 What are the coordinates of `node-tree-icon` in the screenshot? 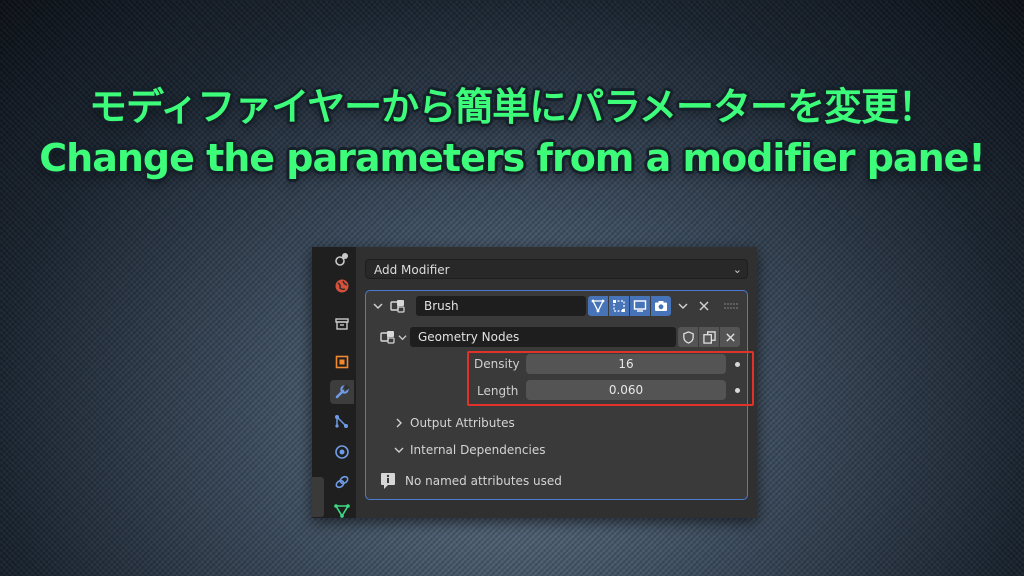 It's located at (387, 337).